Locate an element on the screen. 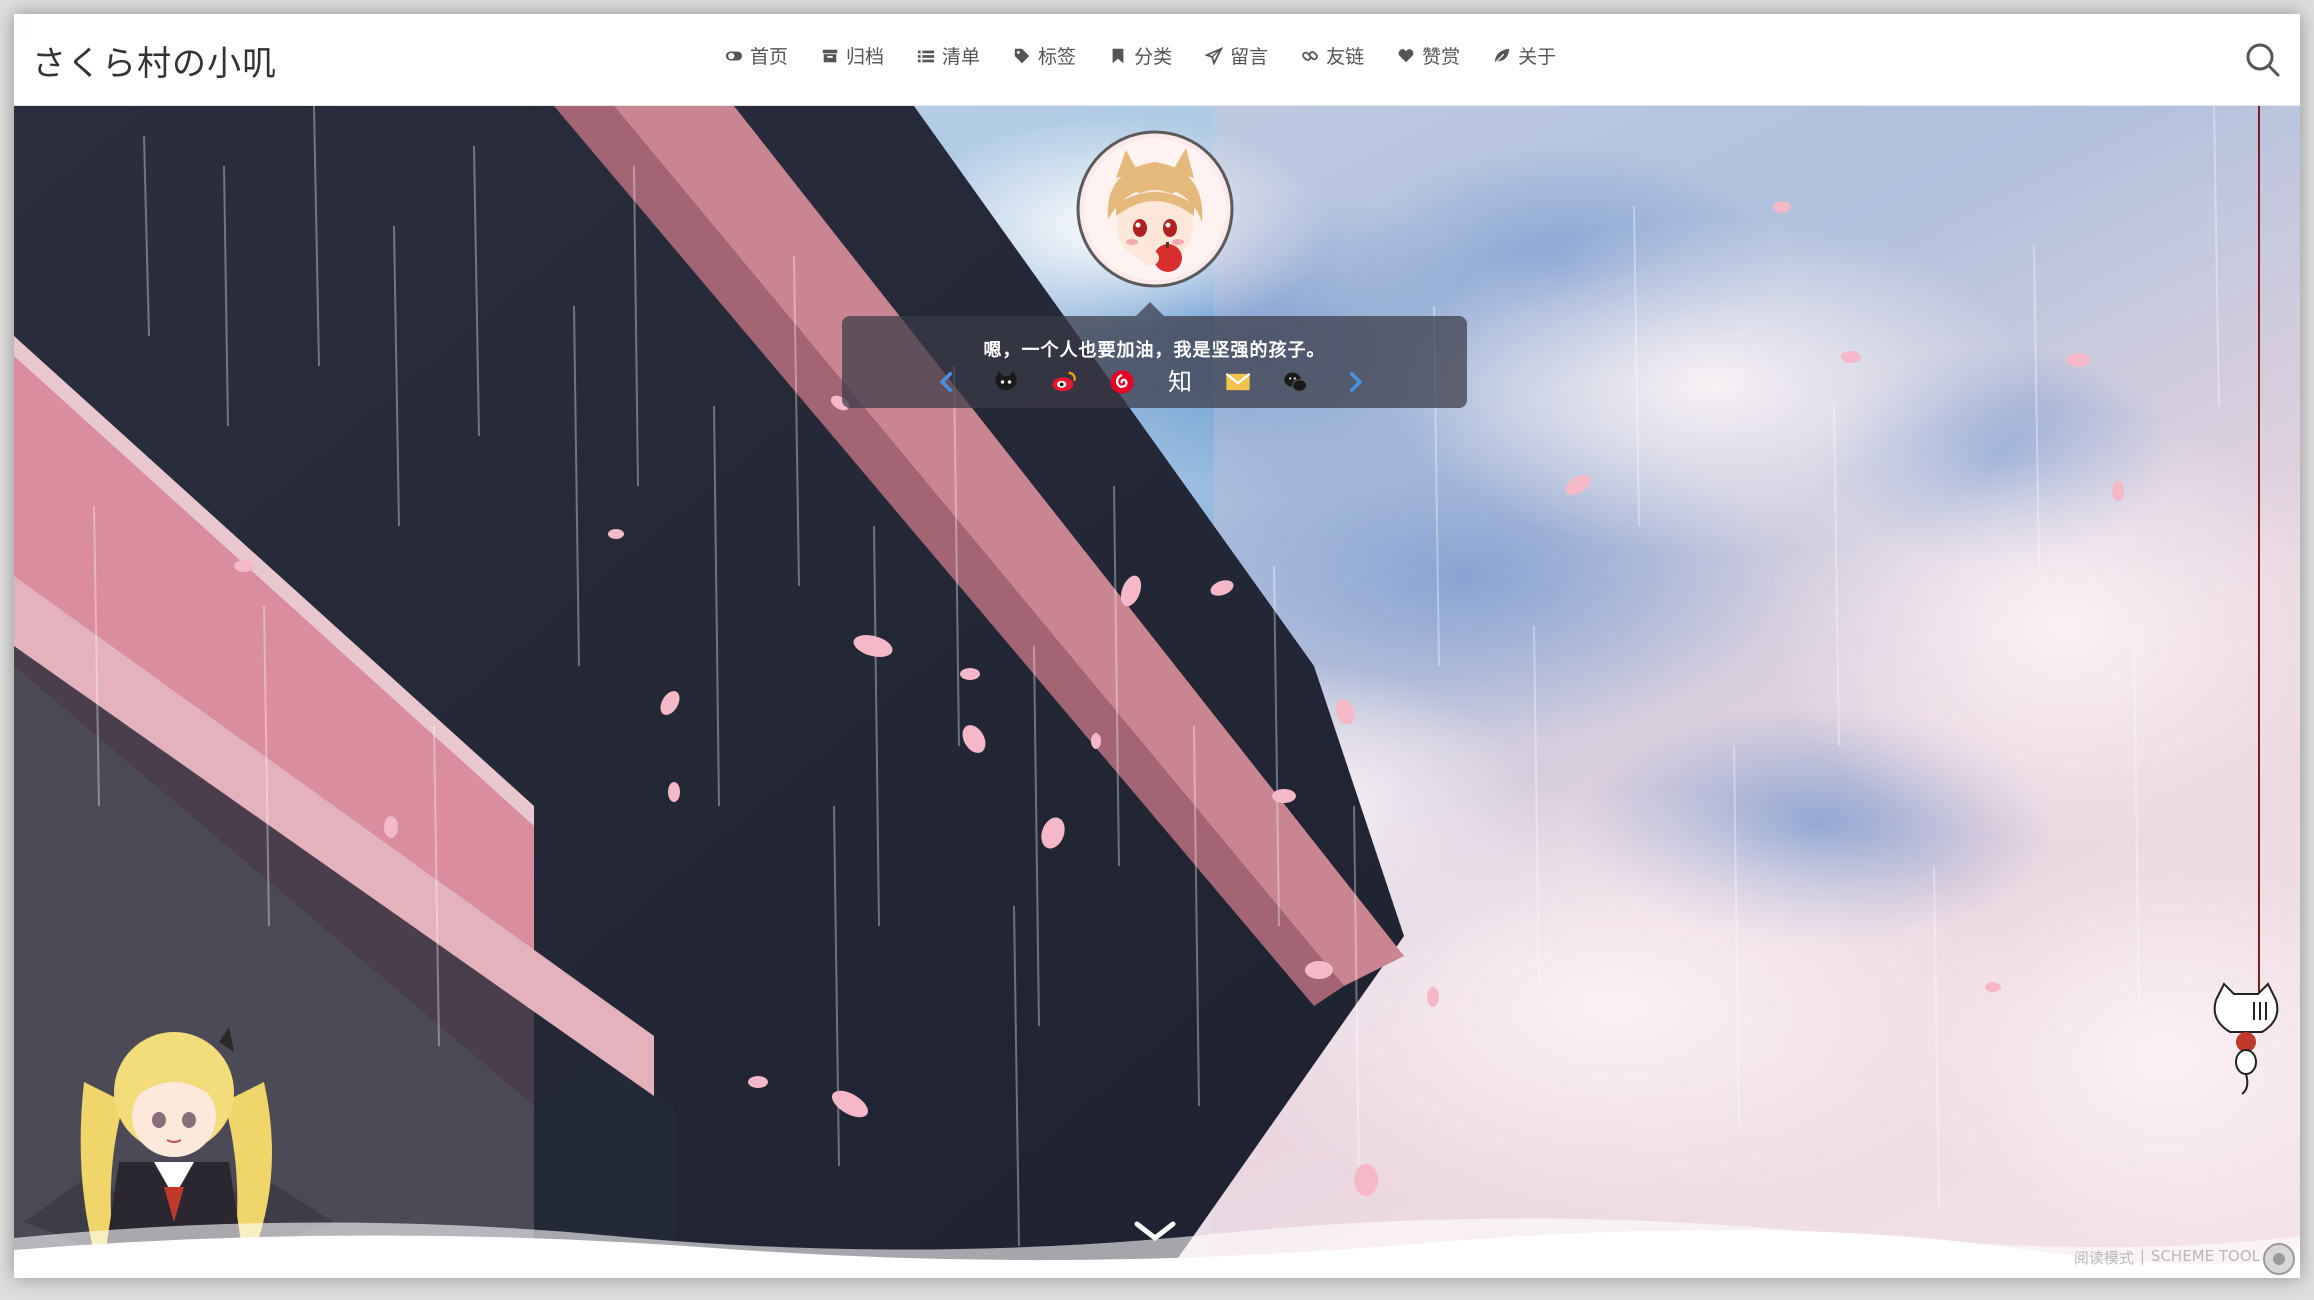 The image size is (2314, 1300). leaf-icon is located at coordinates (1502, 56).